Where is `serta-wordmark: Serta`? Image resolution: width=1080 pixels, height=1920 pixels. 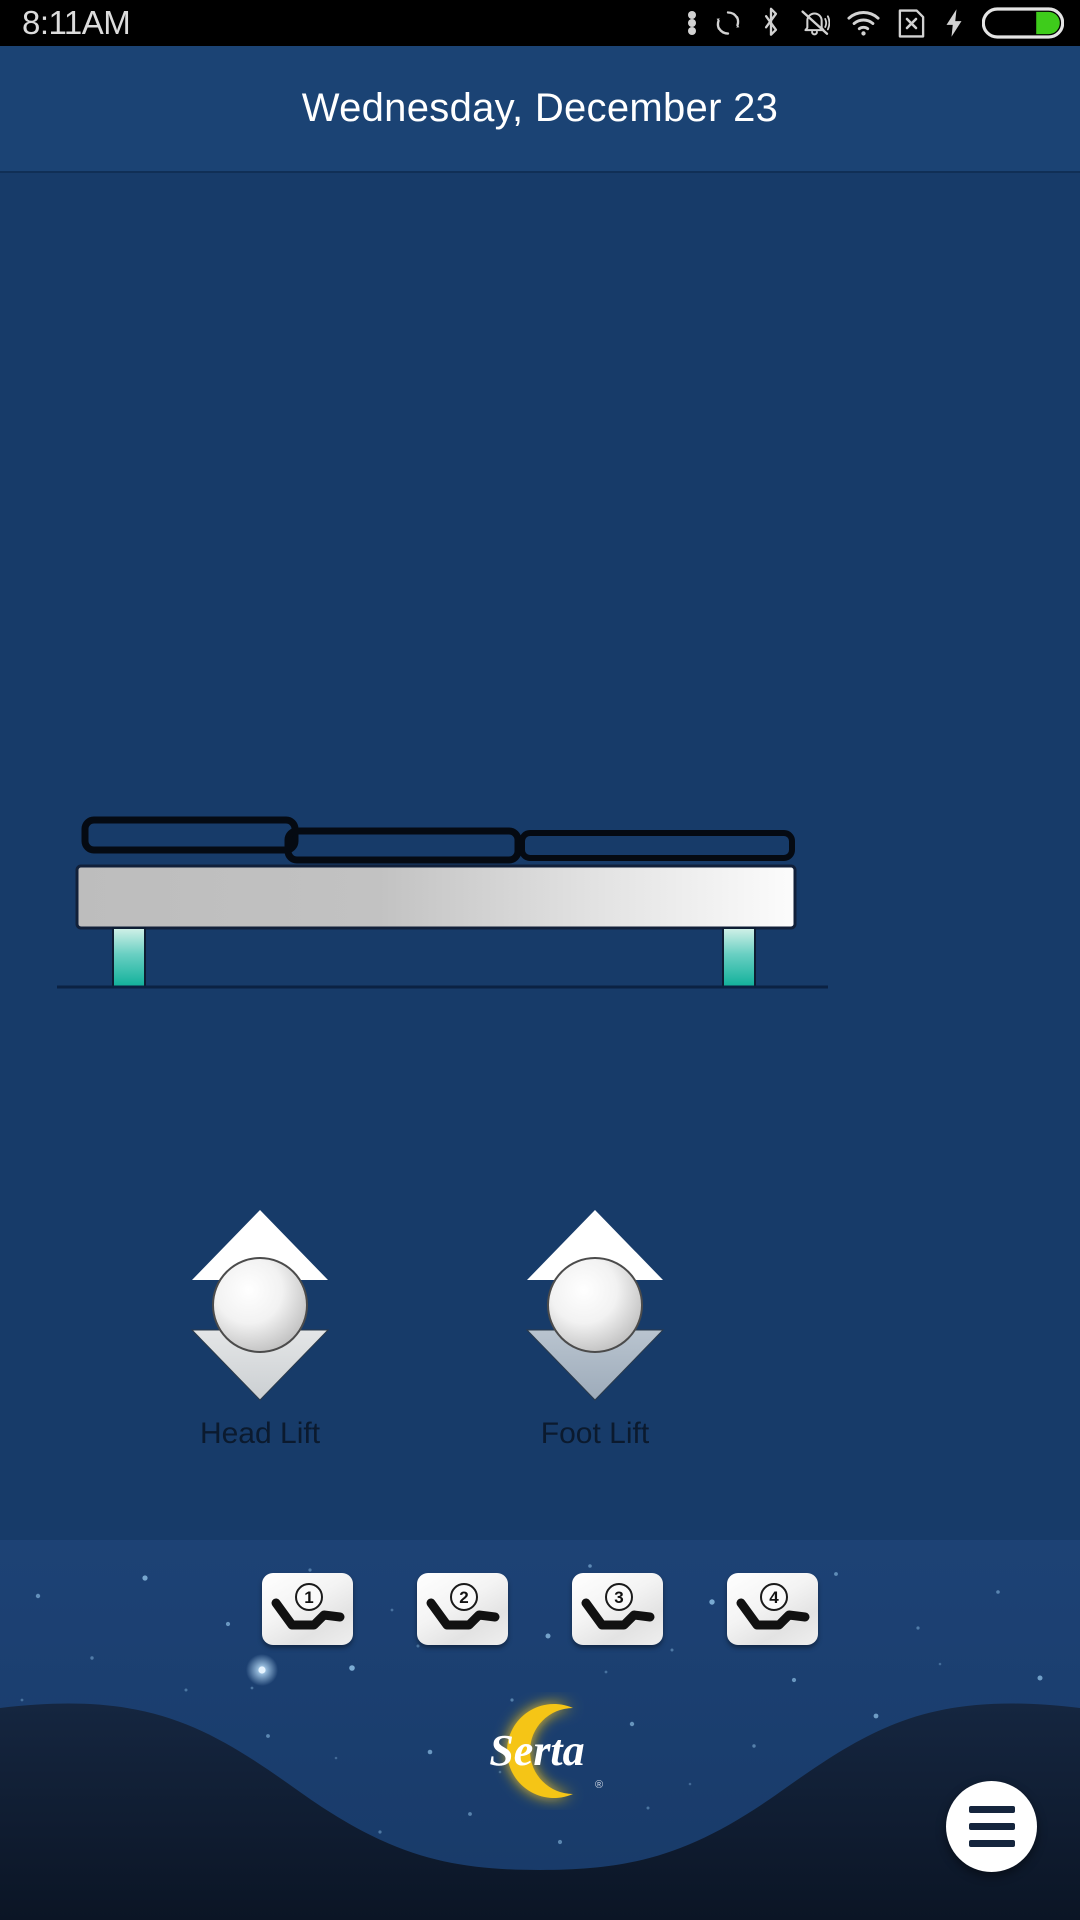
serta-wordmark: Serta is located at coordinates (536, 1750).